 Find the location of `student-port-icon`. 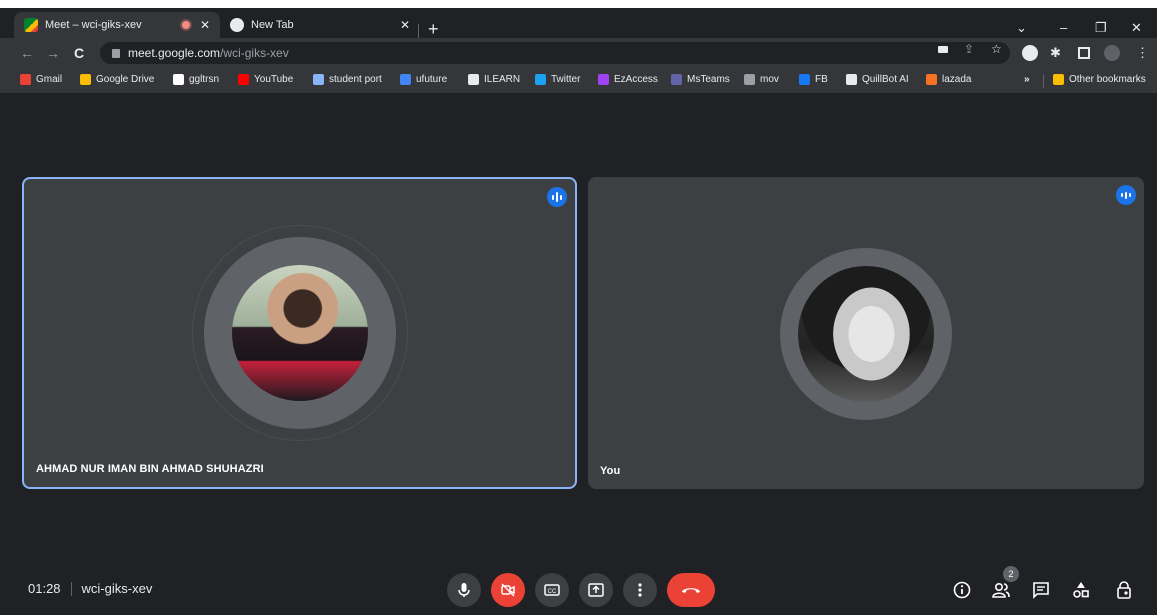

student-port-icon is located at coordinates (318, 79).